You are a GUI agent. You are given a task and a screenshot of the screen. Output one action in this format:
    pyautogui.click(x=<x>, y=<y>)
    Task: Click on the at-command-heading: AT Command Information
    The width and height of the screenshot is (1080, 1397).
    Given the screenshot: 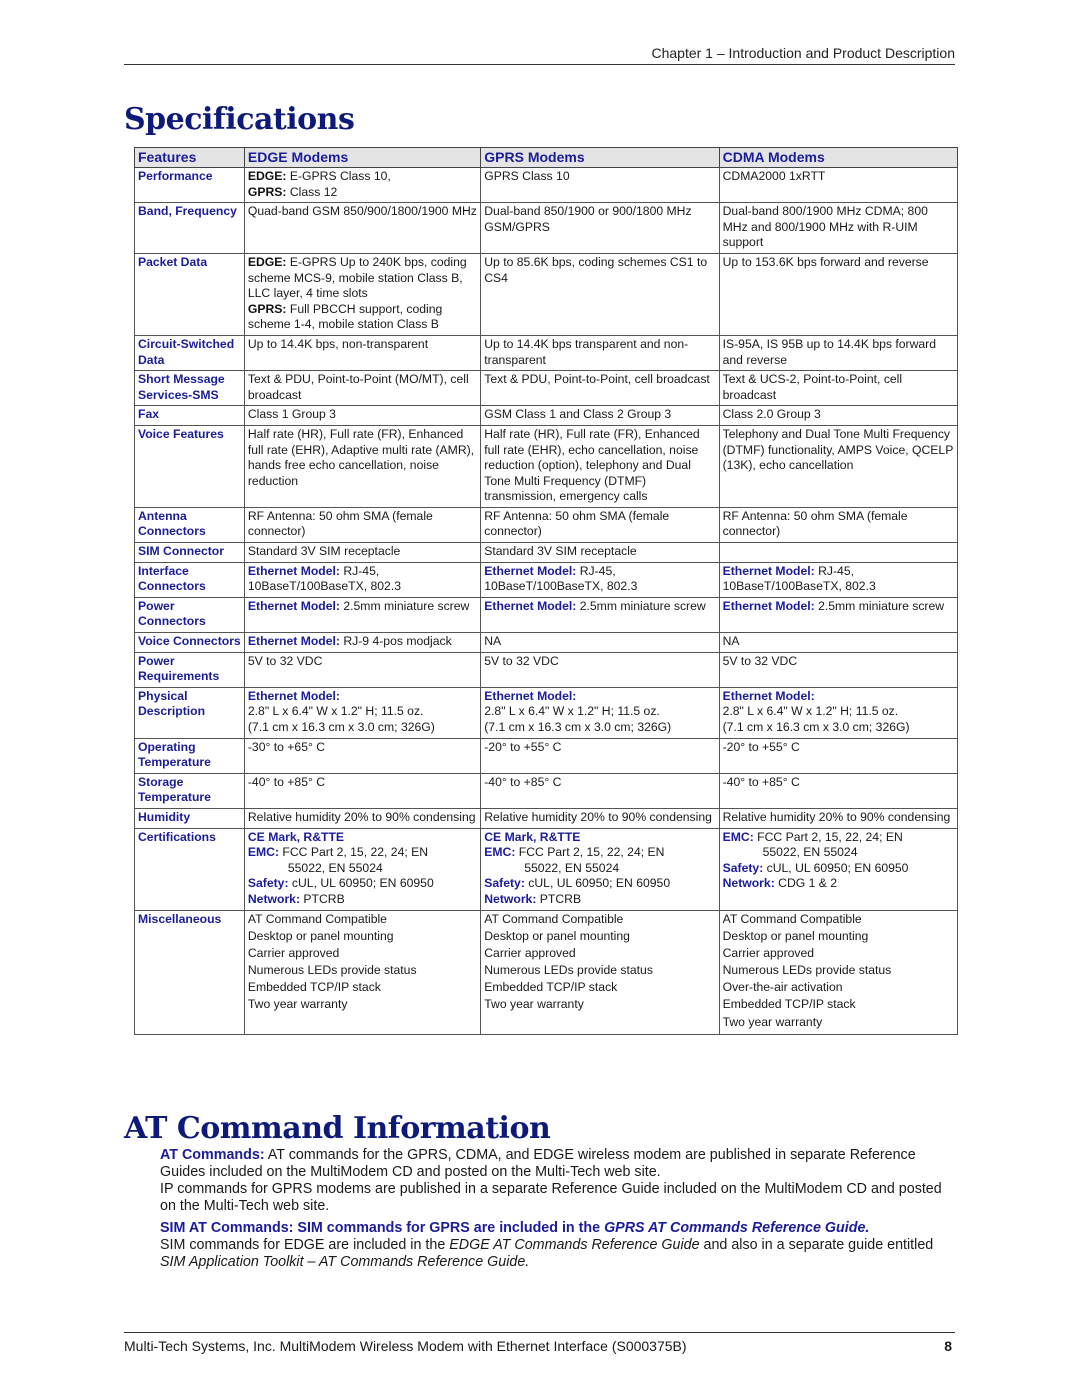 What is the action you would take?
    pyautogui.click(x=337, y=1128)
    